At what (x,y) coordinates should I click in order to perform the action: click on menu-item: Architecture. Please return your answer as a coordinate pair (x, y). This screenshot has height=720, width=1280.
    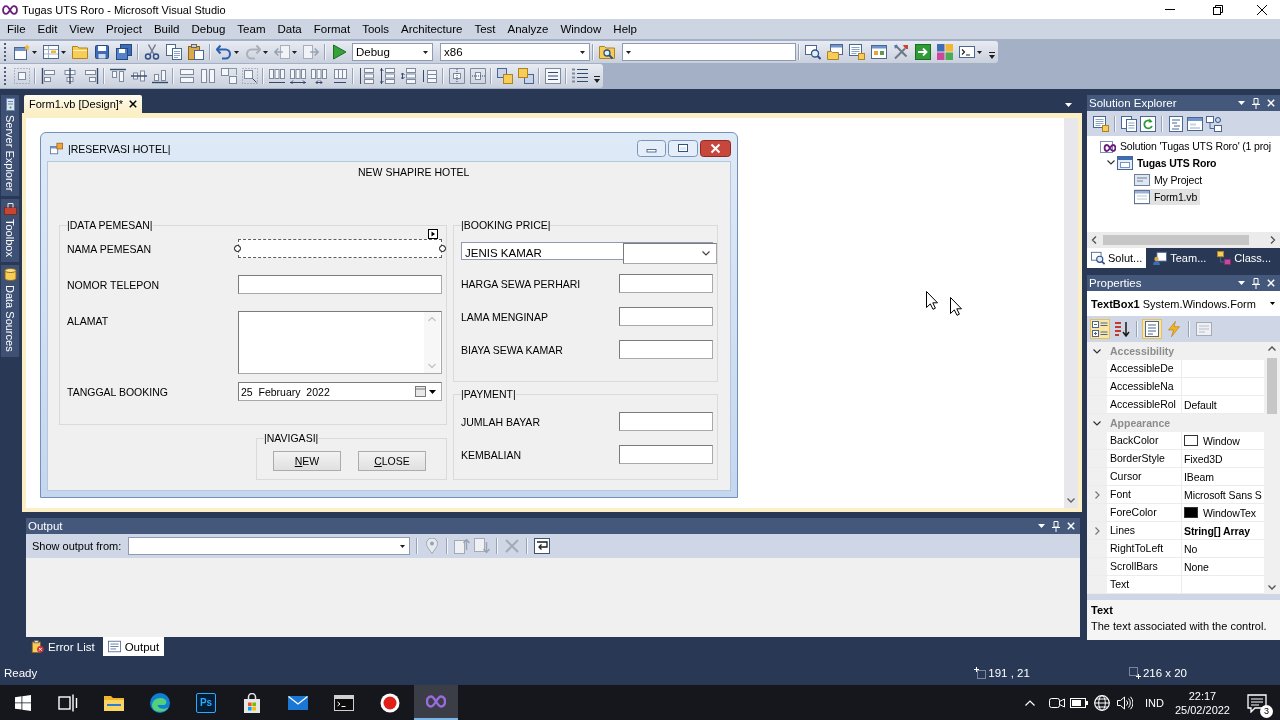
    Looking at the image, I should click on (432, 29).